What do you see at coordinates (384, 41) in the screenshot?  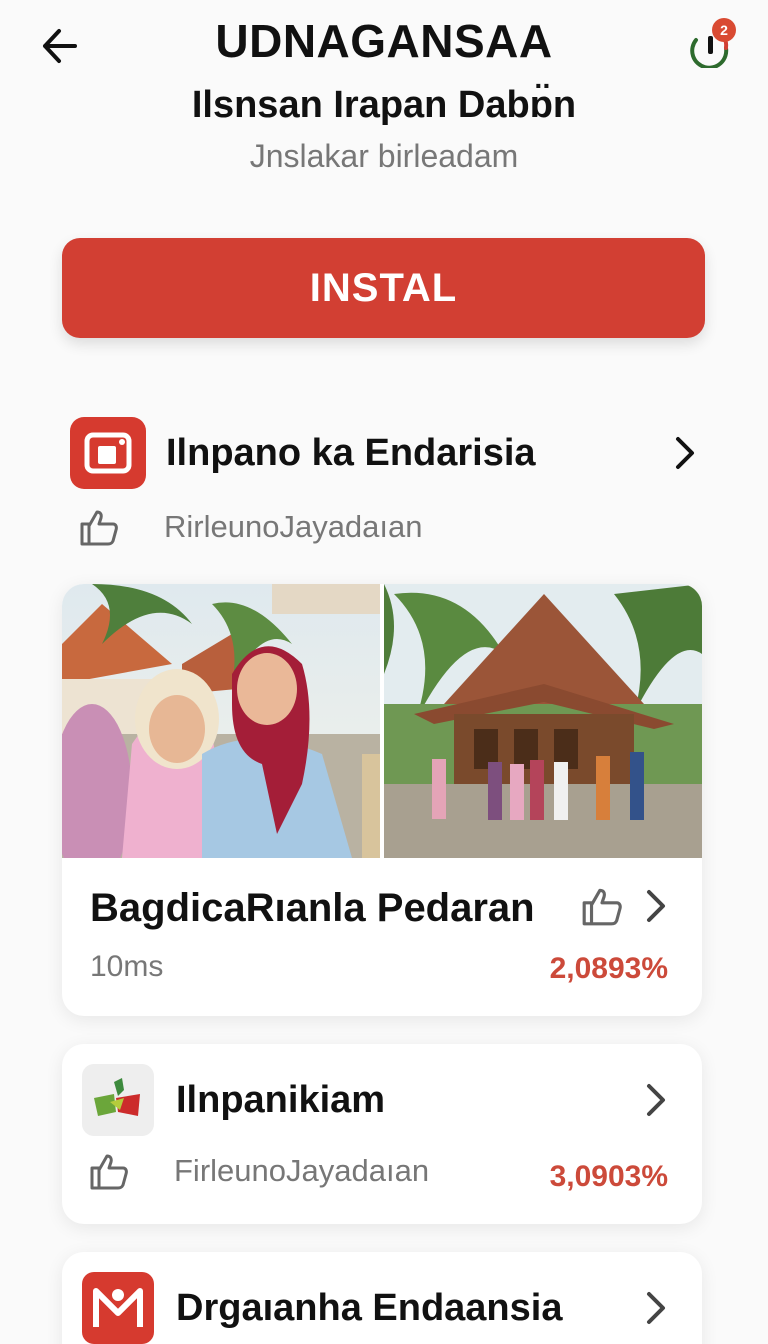 I see `app-title: UDNAGANSAA` at bounding box center [384, 41].